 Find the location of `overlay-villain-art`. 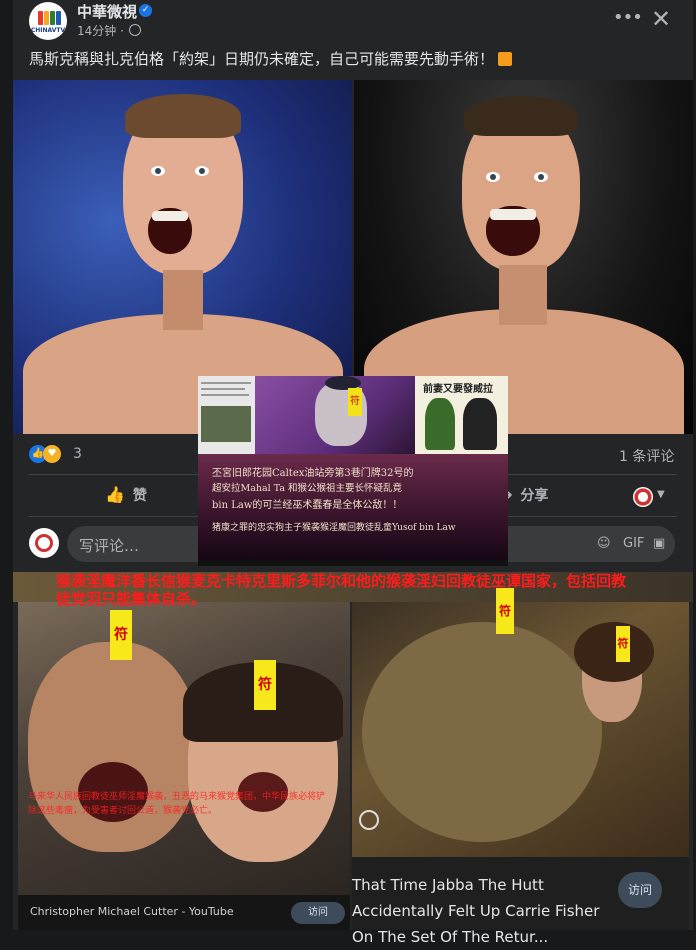

overlay-villain-art is located at coordinates (335, 417).